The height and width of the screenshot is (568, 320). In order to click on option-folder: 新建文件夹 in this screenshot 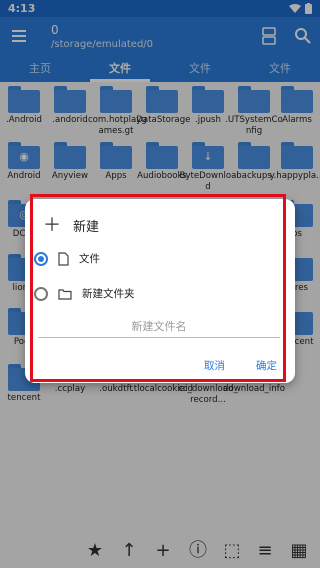, I will do `click(84, 293)`.